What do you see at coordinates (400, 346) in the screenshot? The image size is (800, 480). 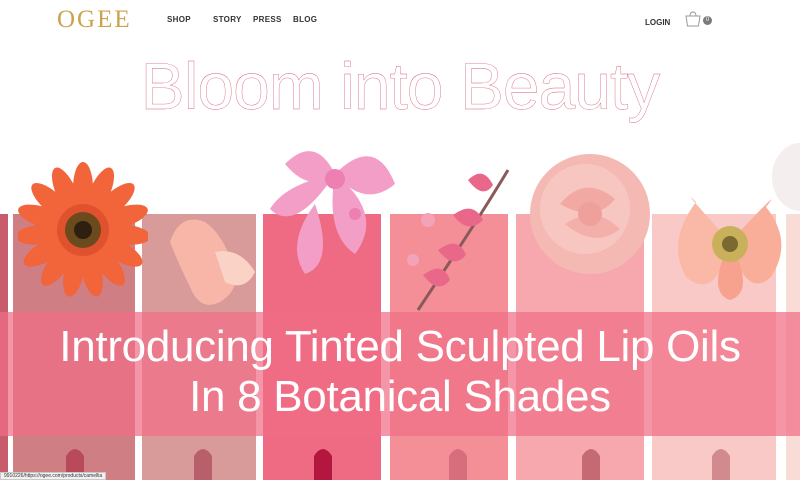 I see `banner-headline-line-1: Introducing Tinted Sculpted Lip Oils` at bounding box center [400, 346].